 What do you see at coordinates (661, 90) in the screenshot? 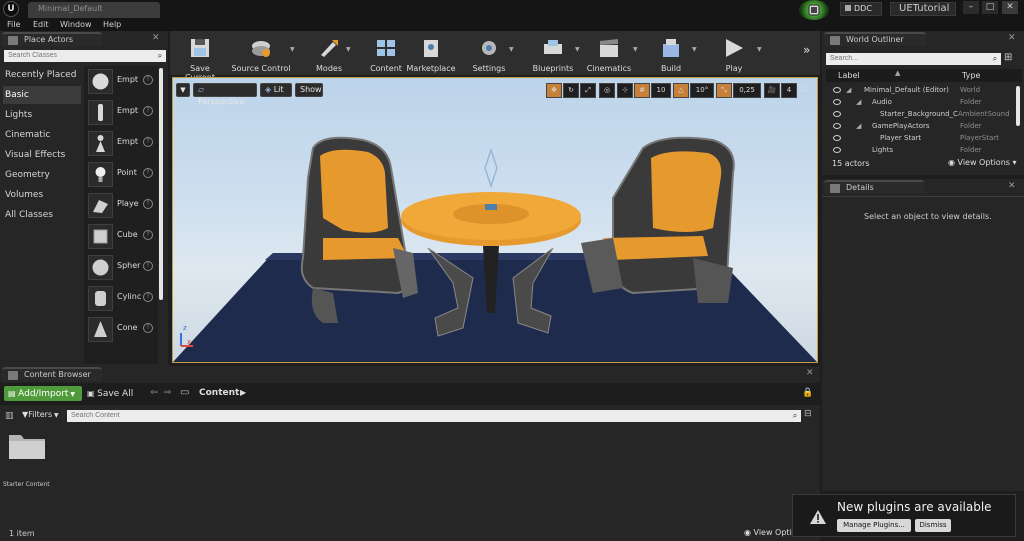
I see `grid-snap-value: 10` at bounding box center [661, 90].